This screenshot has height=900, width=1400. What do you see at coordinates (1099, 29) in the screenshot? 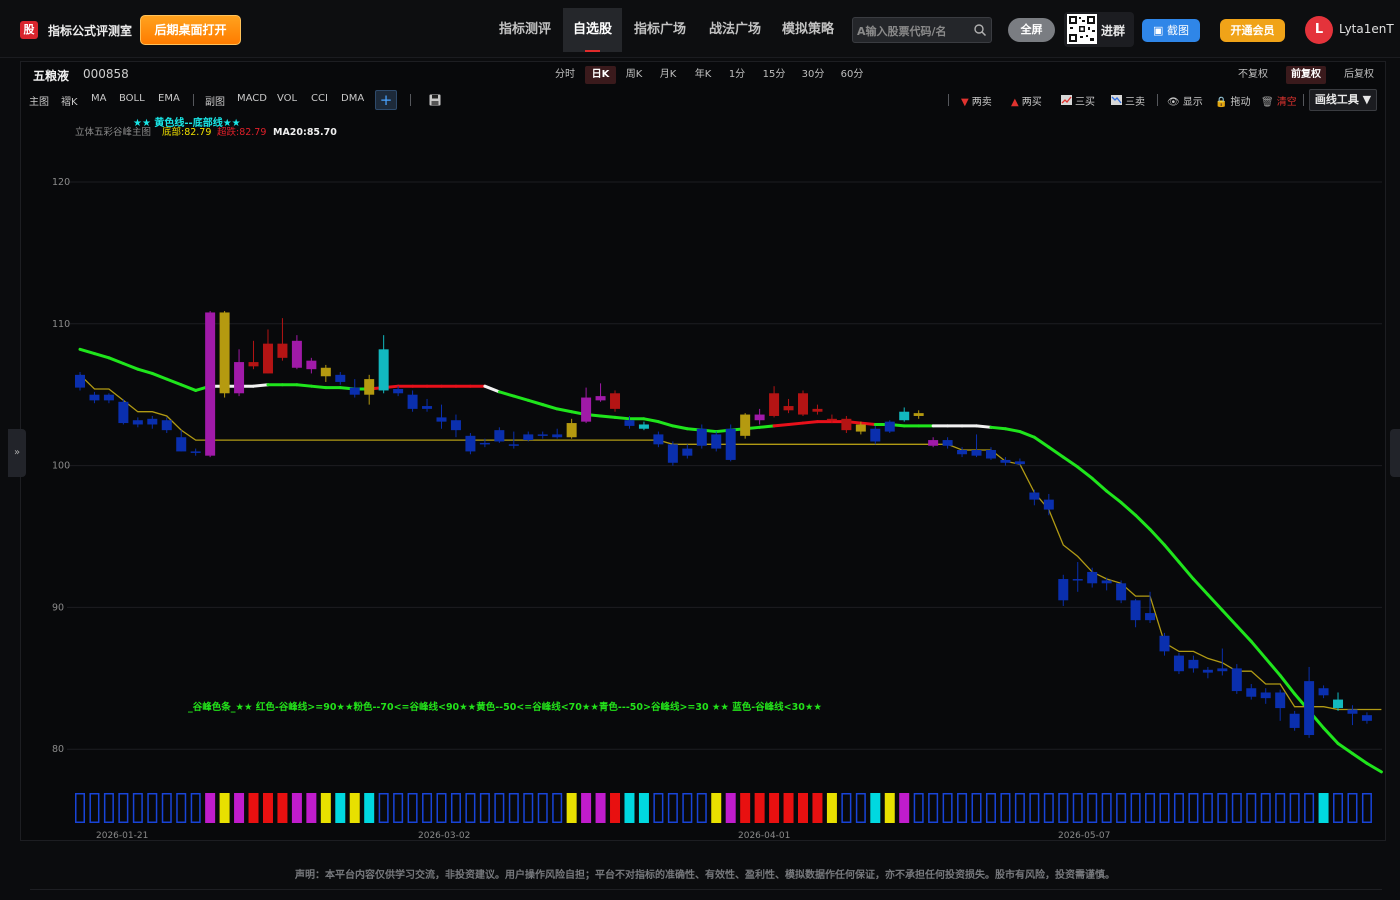
I see `join-group-button: 进群` at bounding box center [1099, 29].